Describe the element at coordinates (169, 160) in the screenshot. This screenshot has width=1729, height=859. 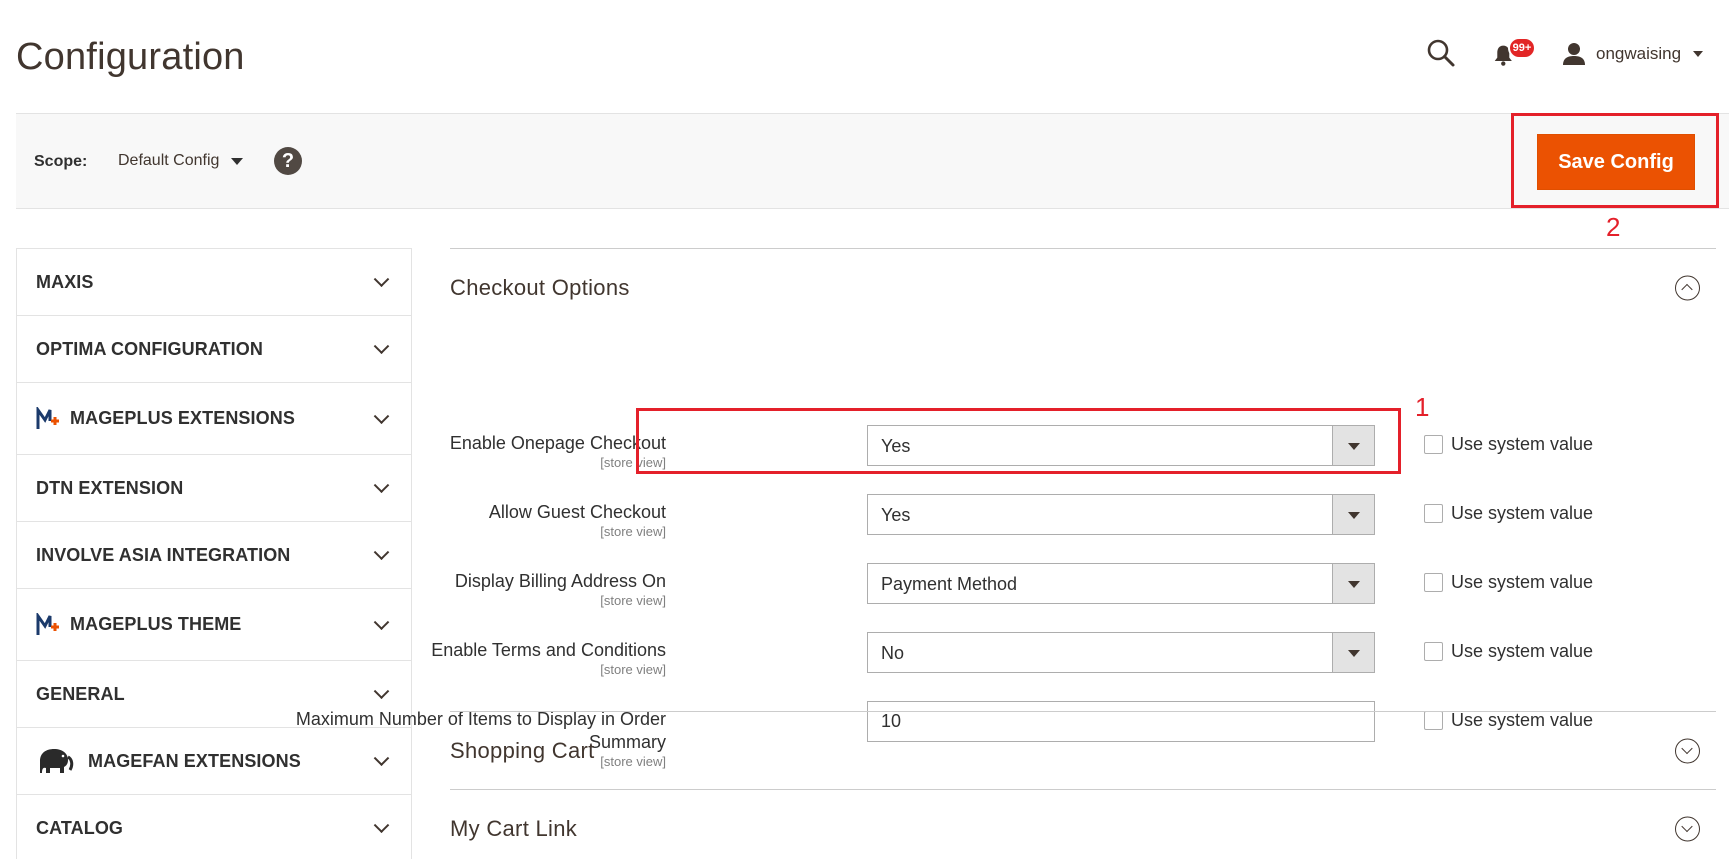
I see `scope-value: Default Config` at that location.